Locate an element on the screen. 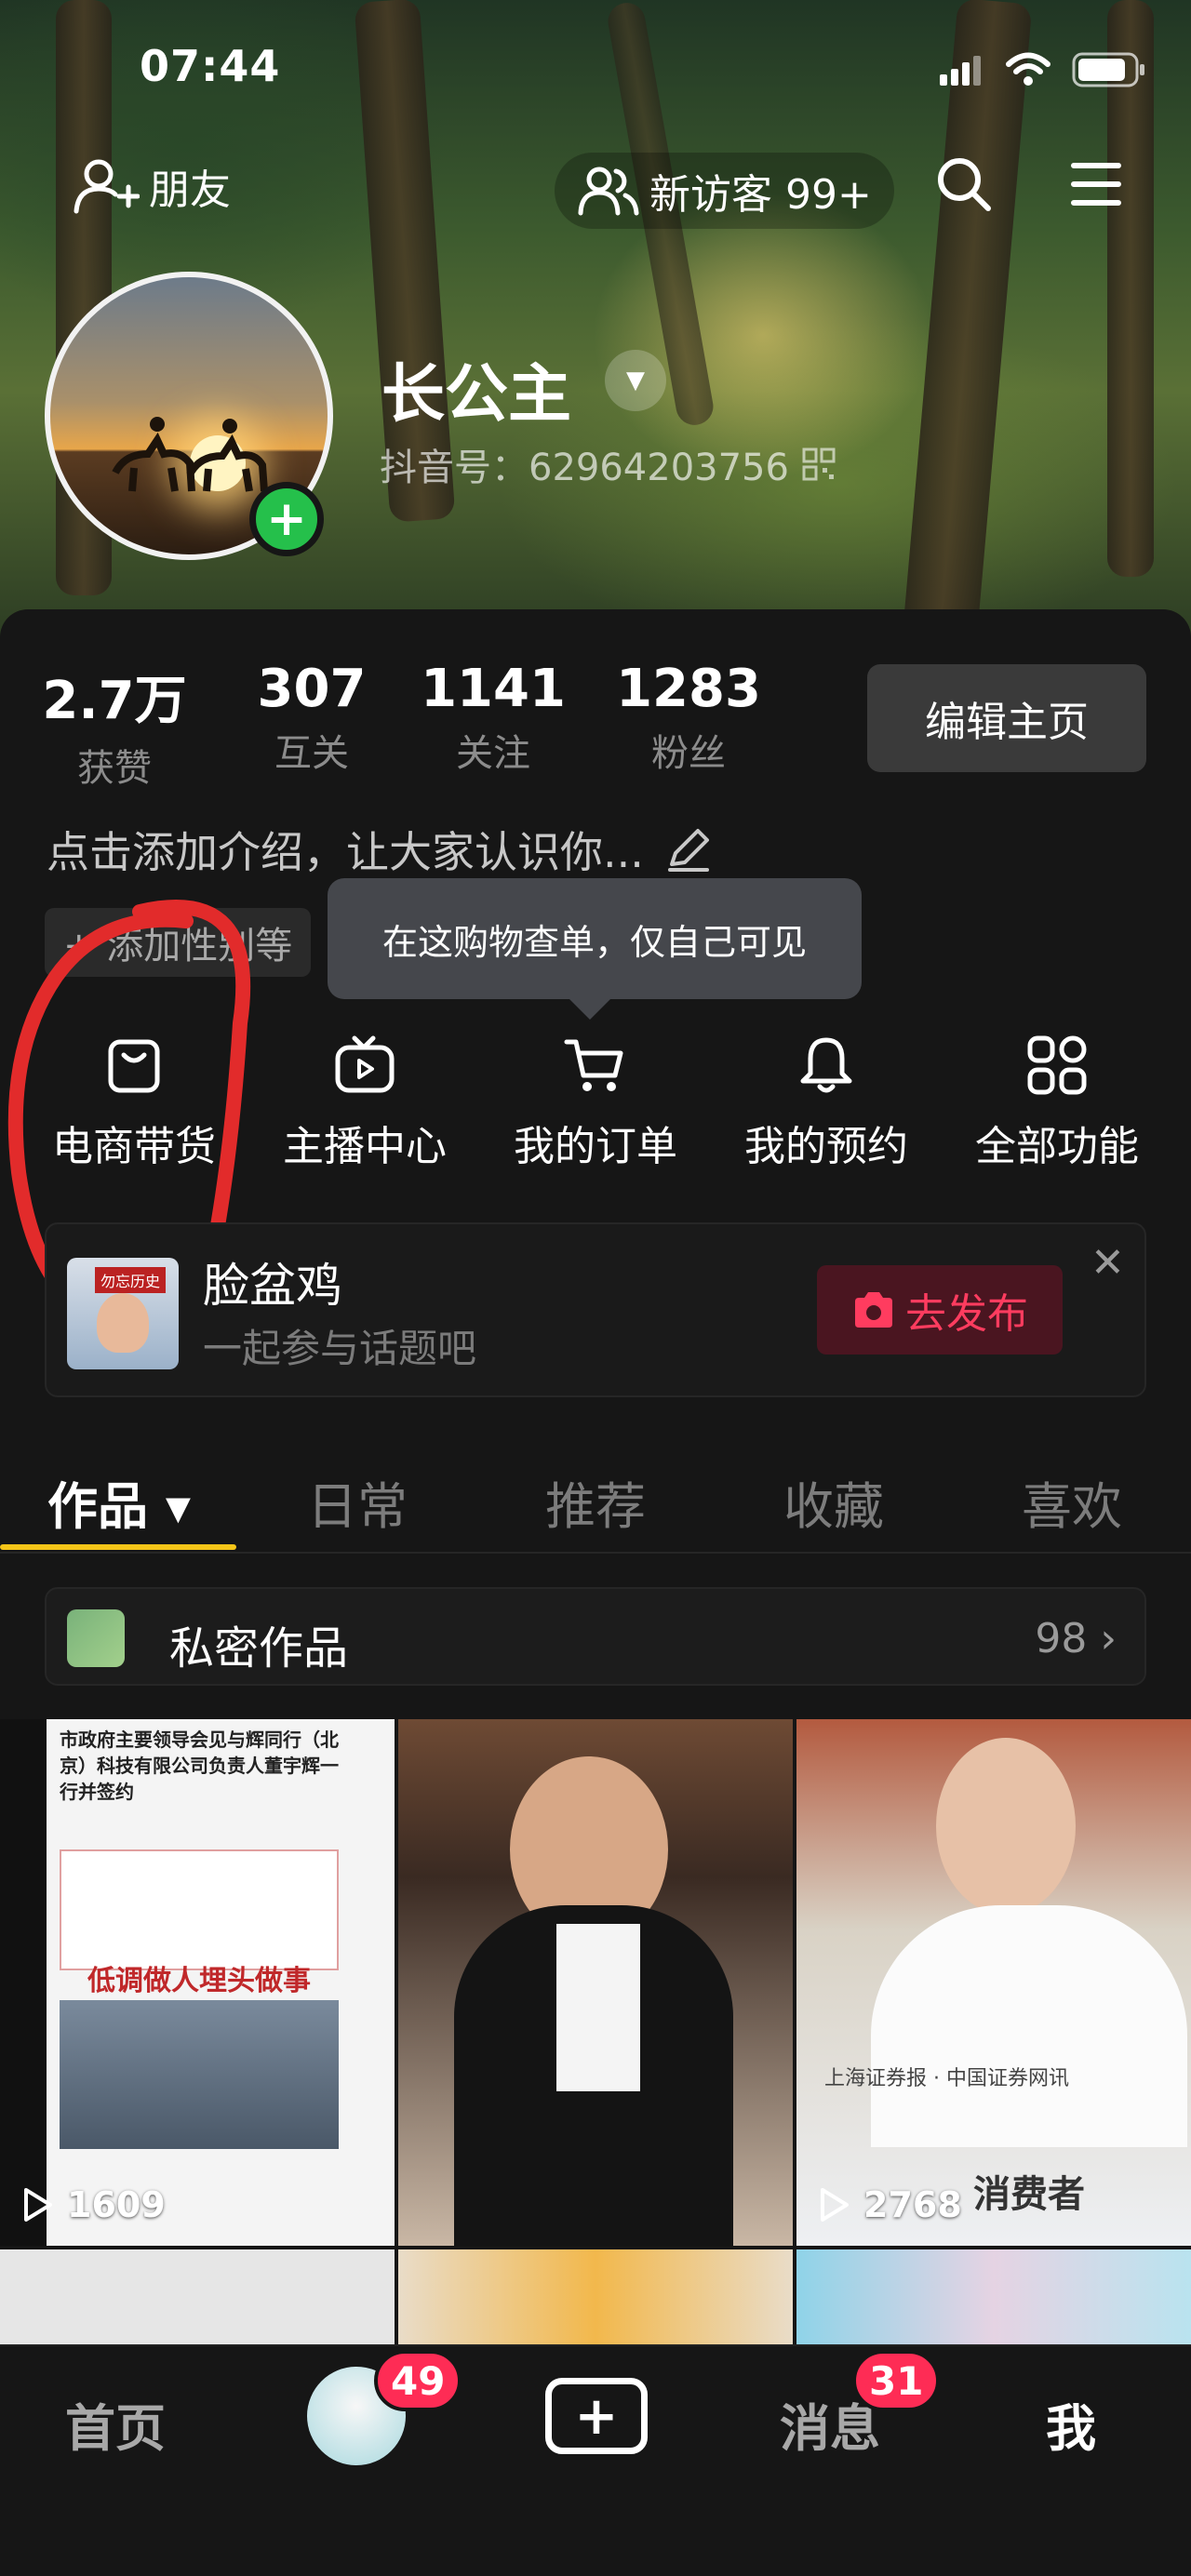 Image resolution: width=1191 pixels, height=2576 pixels. tab-works: 作品 ▾ is located at coordinates (119, 1501).